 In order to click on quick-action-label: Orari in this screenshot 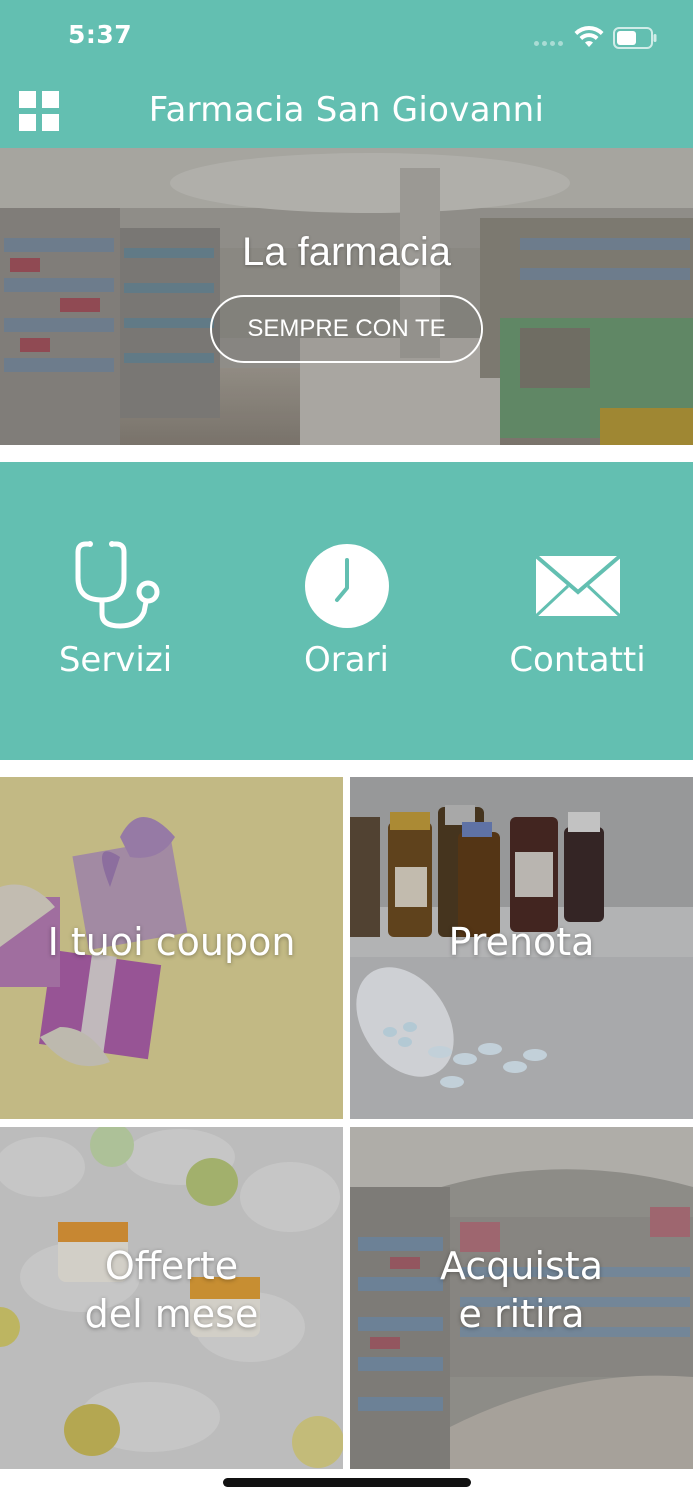, I will do `click(346, 660)`.